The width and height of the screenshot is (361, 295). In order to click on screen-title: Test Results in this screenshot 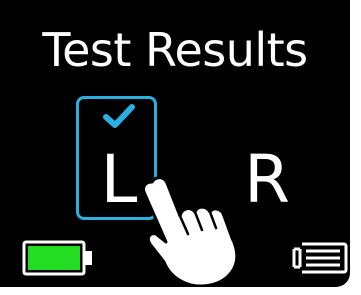, I will do `click(175, 50)`.